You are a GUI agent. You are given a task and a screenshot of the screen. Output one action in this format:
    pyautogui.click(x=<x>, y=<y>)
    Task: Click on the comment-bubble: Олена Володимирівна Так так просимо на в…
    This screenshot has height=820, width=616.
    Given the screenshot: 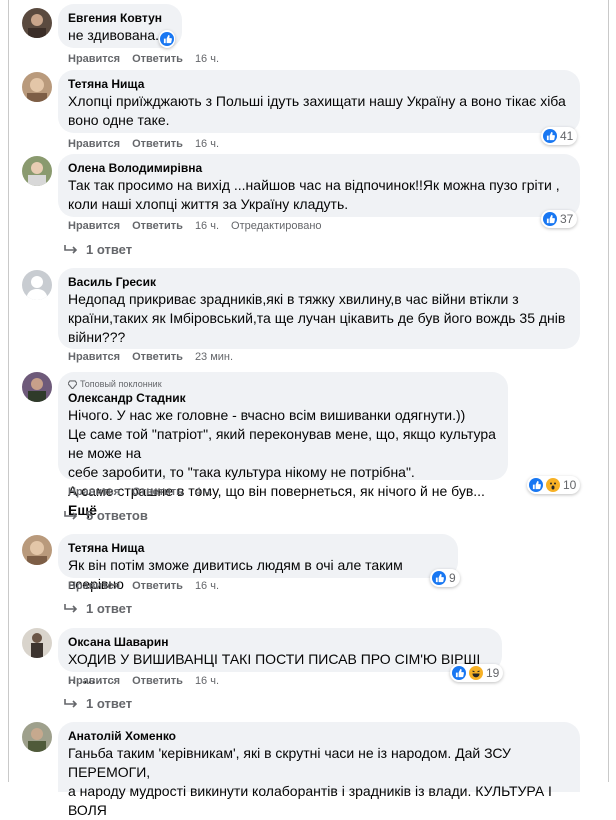 What is the action you would take?
    pyautogui.click(x=319, y=185)
    